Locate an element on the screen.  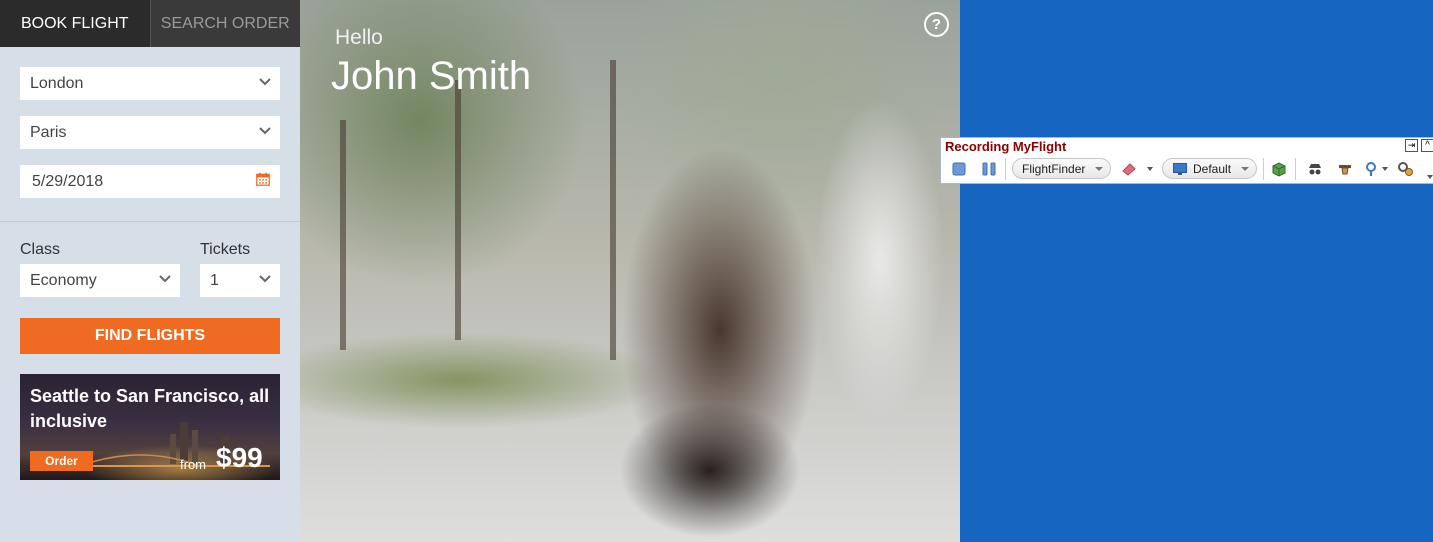
insert-checkpoint-button is located at coordinates (1345, 168).